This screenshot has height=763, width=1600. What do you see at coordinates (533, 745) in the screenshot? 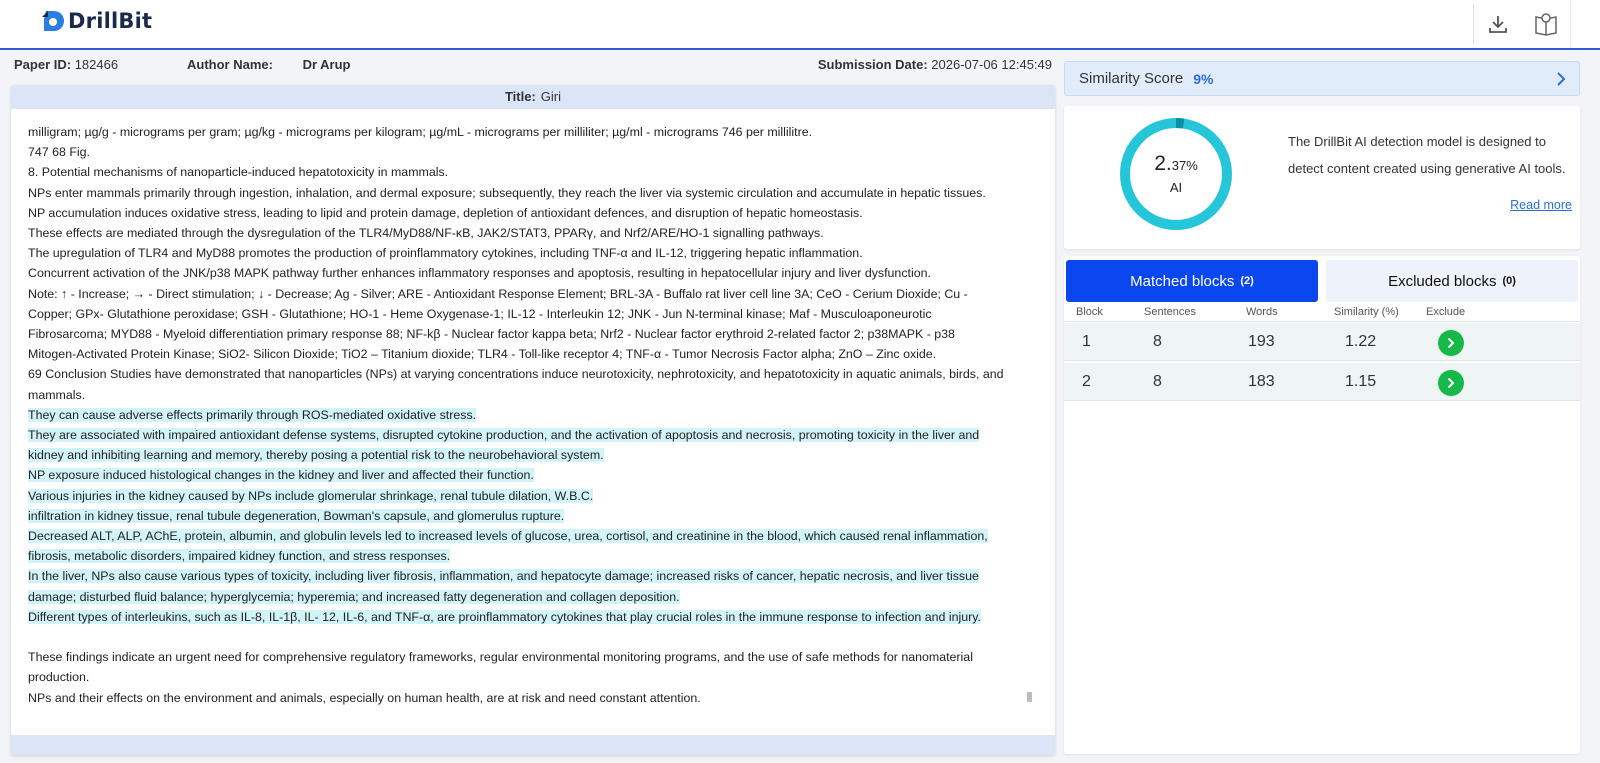
I see `document-footer-bar` at bounding box center [533, 745].